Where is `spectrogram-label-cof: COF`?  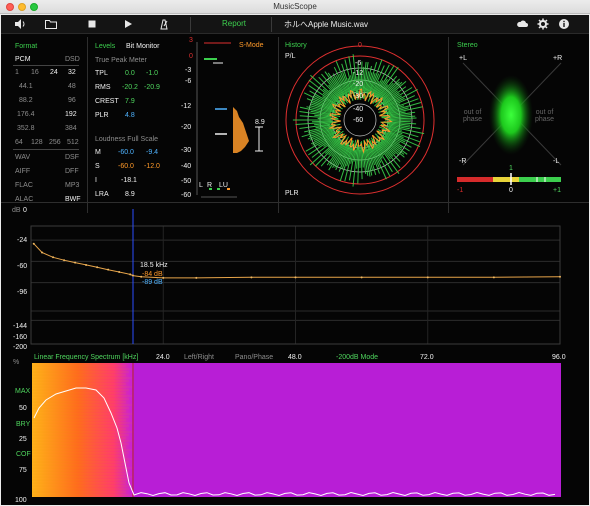
spectrogram-label-cof: COF is located at coordinates (23, 454).